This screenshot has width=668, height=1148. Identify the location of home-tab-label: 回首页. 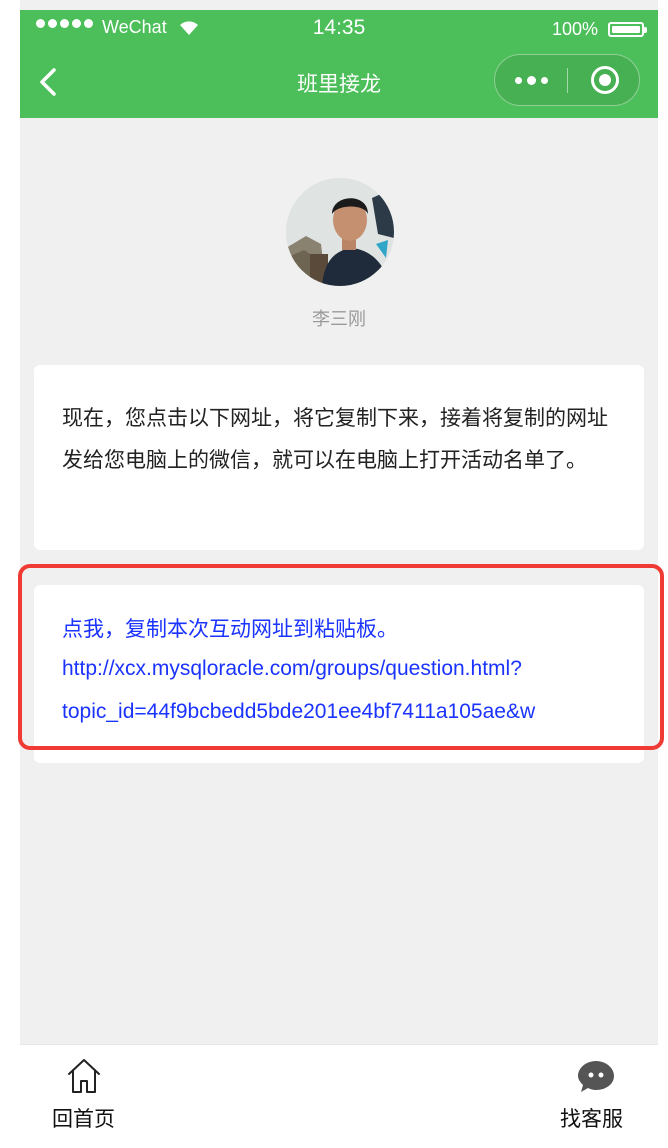
(83, 1119).